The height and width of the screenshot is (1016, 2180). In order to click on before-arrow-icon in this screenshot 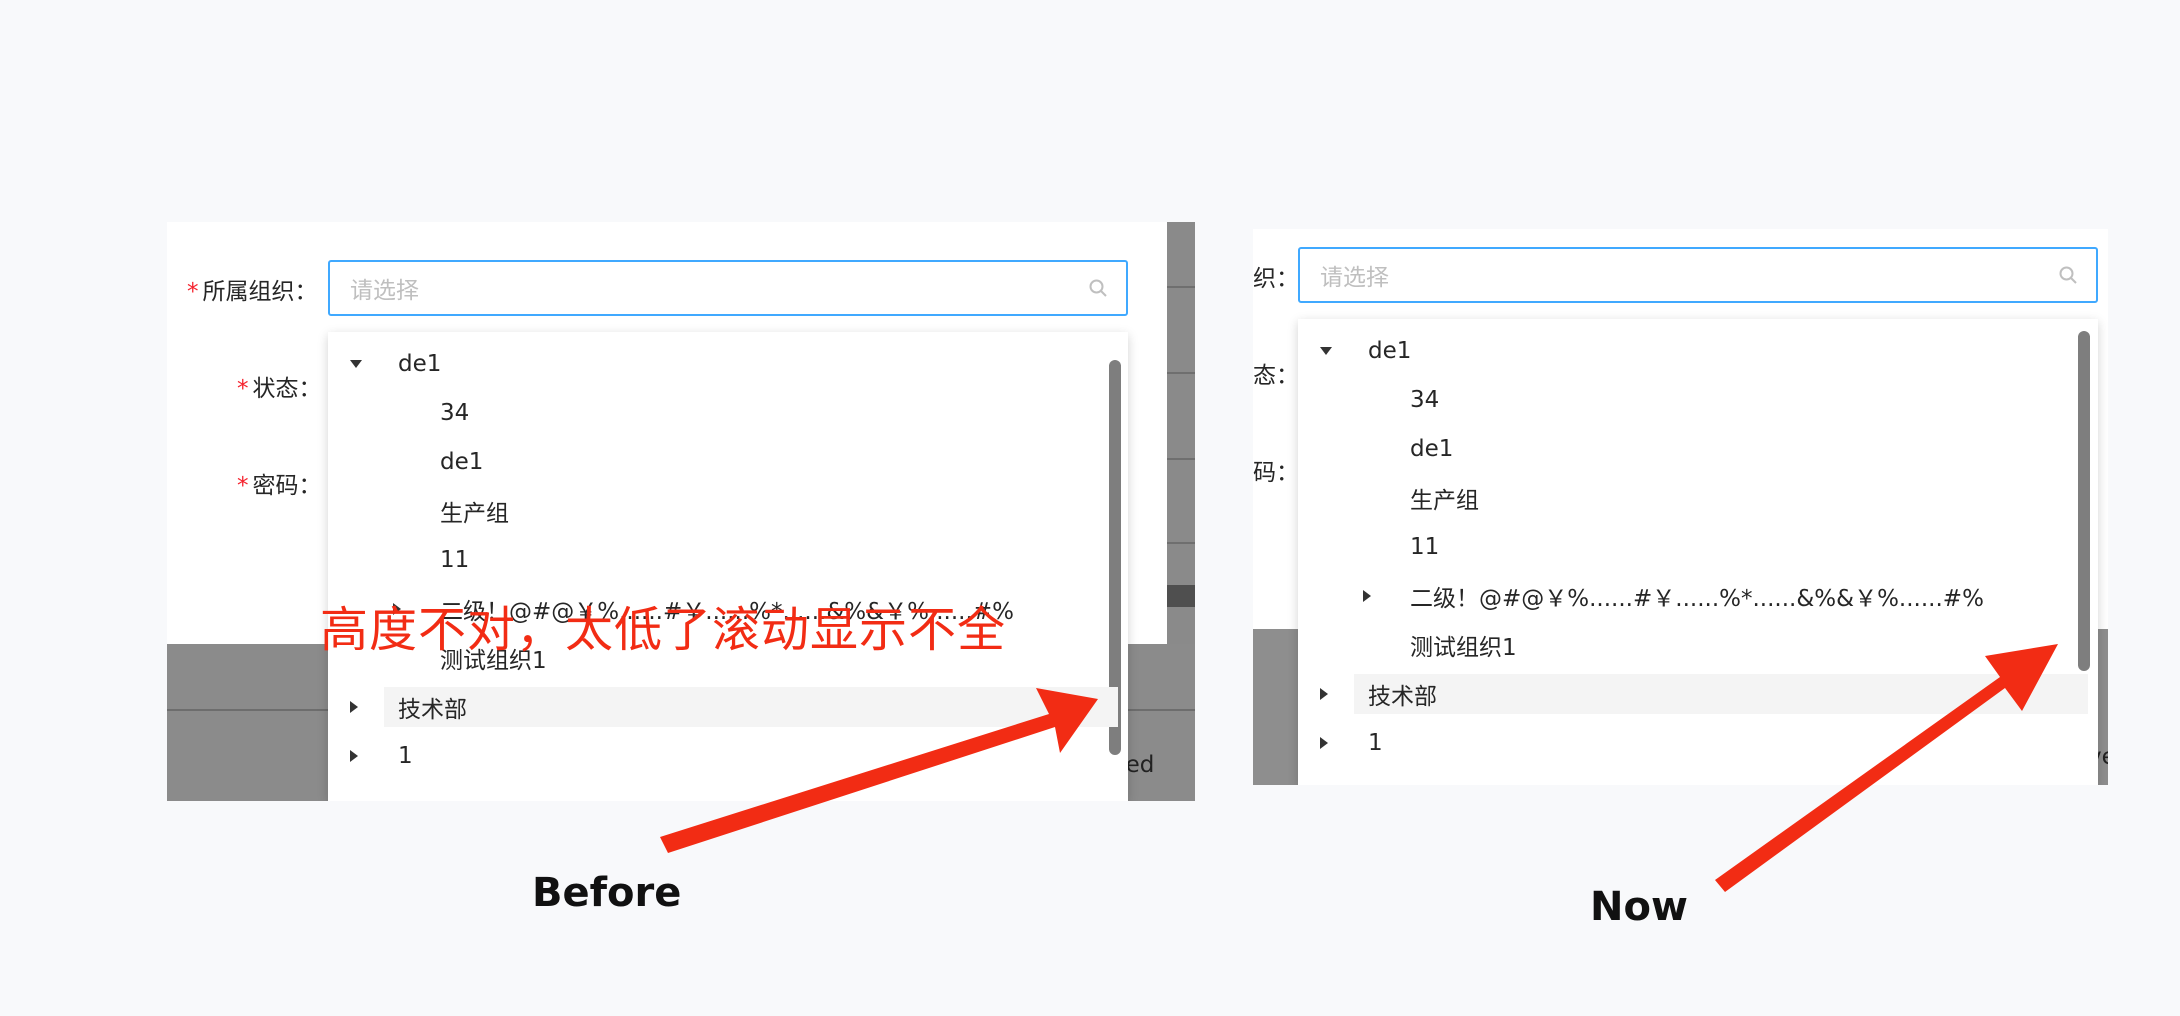, I will do `click(879, 770)`.